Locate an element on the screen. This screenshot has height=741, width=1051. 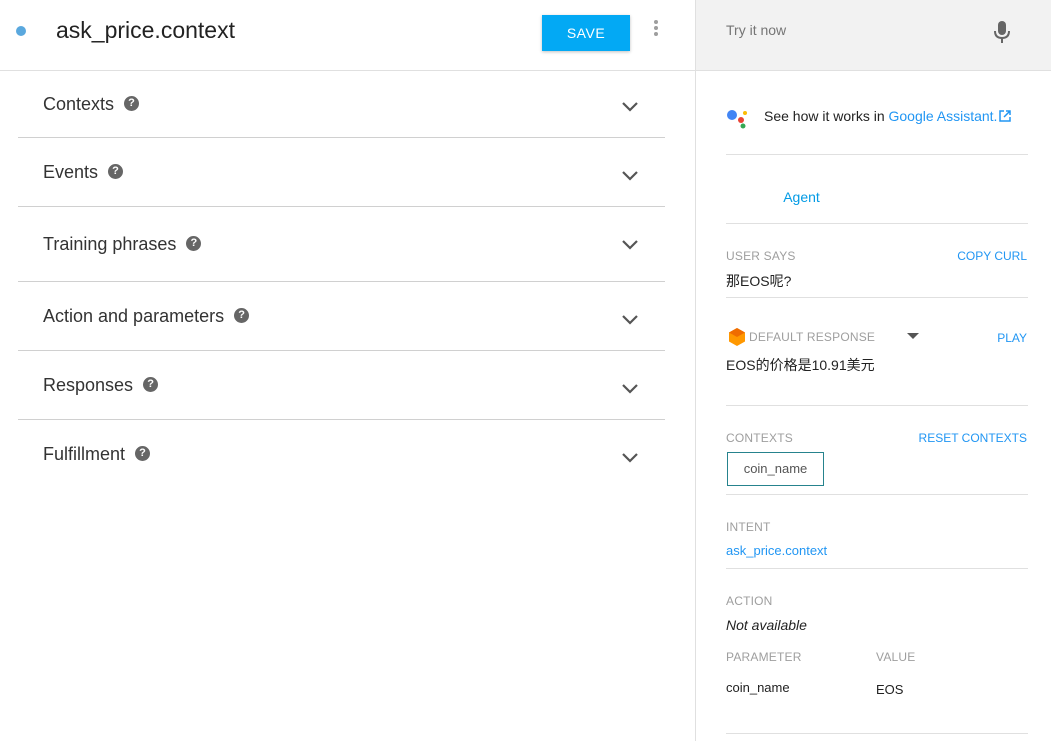
user-says-label: USER SAYS is located at coordinates (761, 256).